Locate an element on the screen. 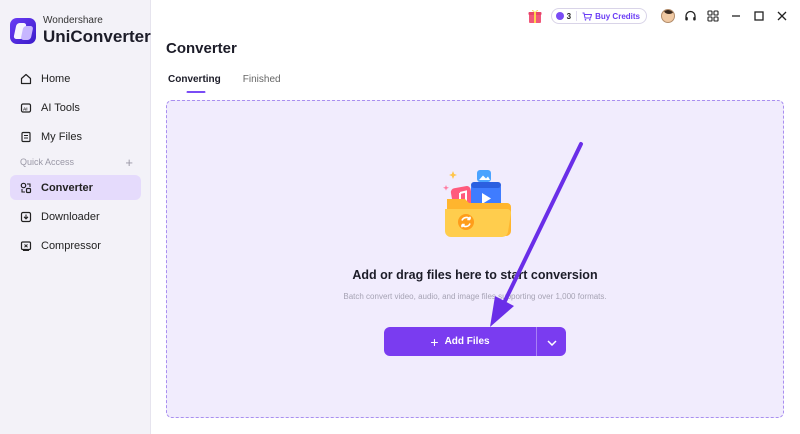 This screenshot has height=434, width=800. tab-finished: Finished is located at coordinates (262, 79).